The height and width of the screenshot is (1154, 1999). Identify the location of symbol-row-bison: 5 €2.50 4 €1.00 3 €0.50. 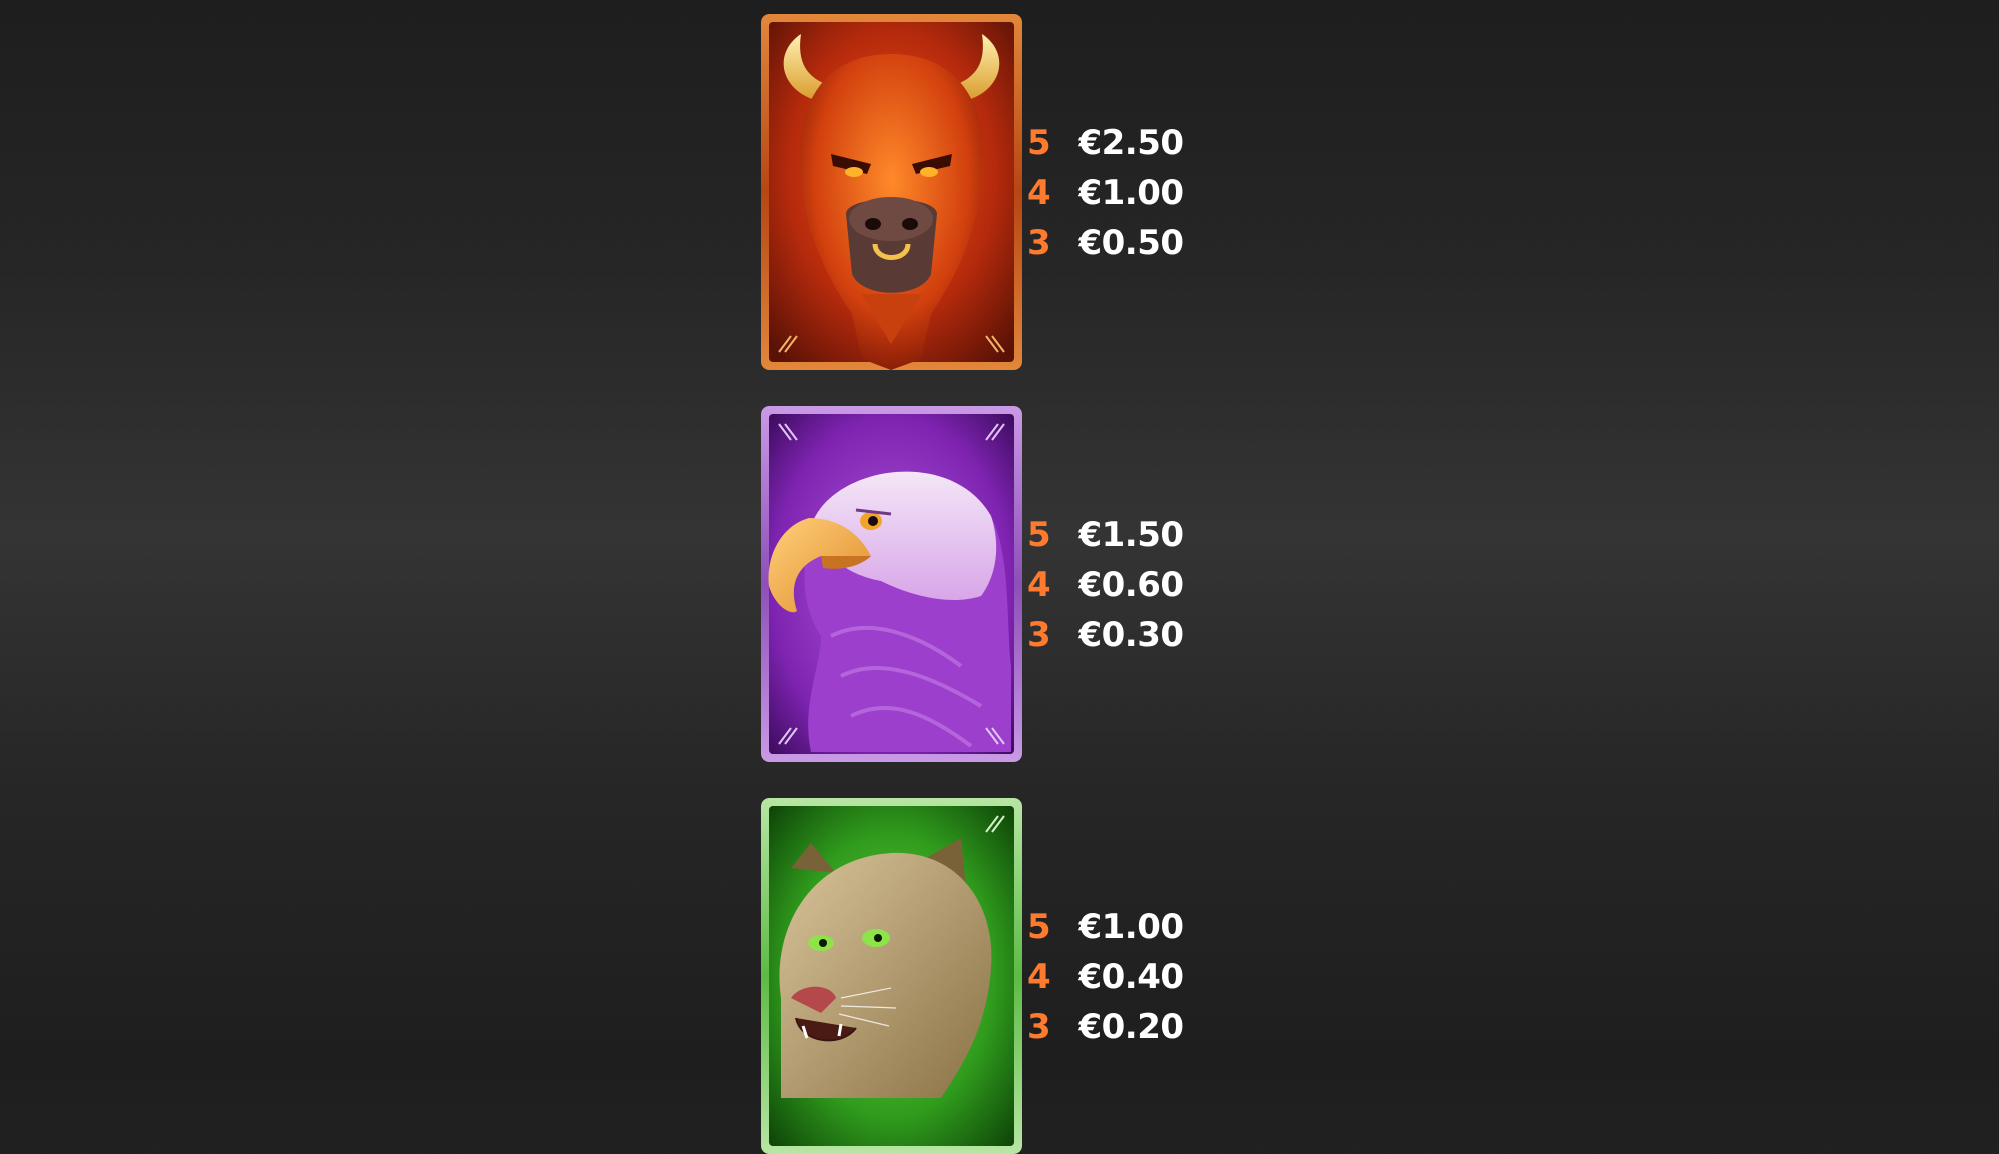
(981, 192).